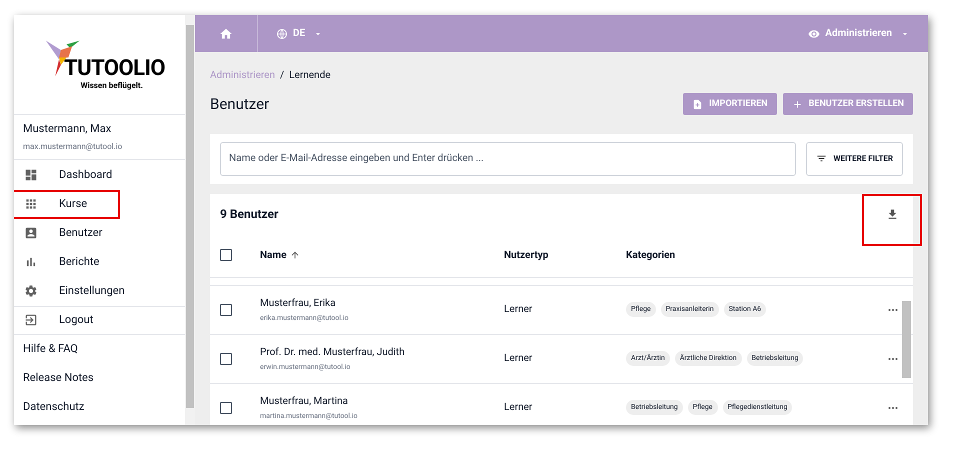 The height and width of the screenshot is (455, 958). I want to click on column-header: Nutzertyp, so click(565, 255).